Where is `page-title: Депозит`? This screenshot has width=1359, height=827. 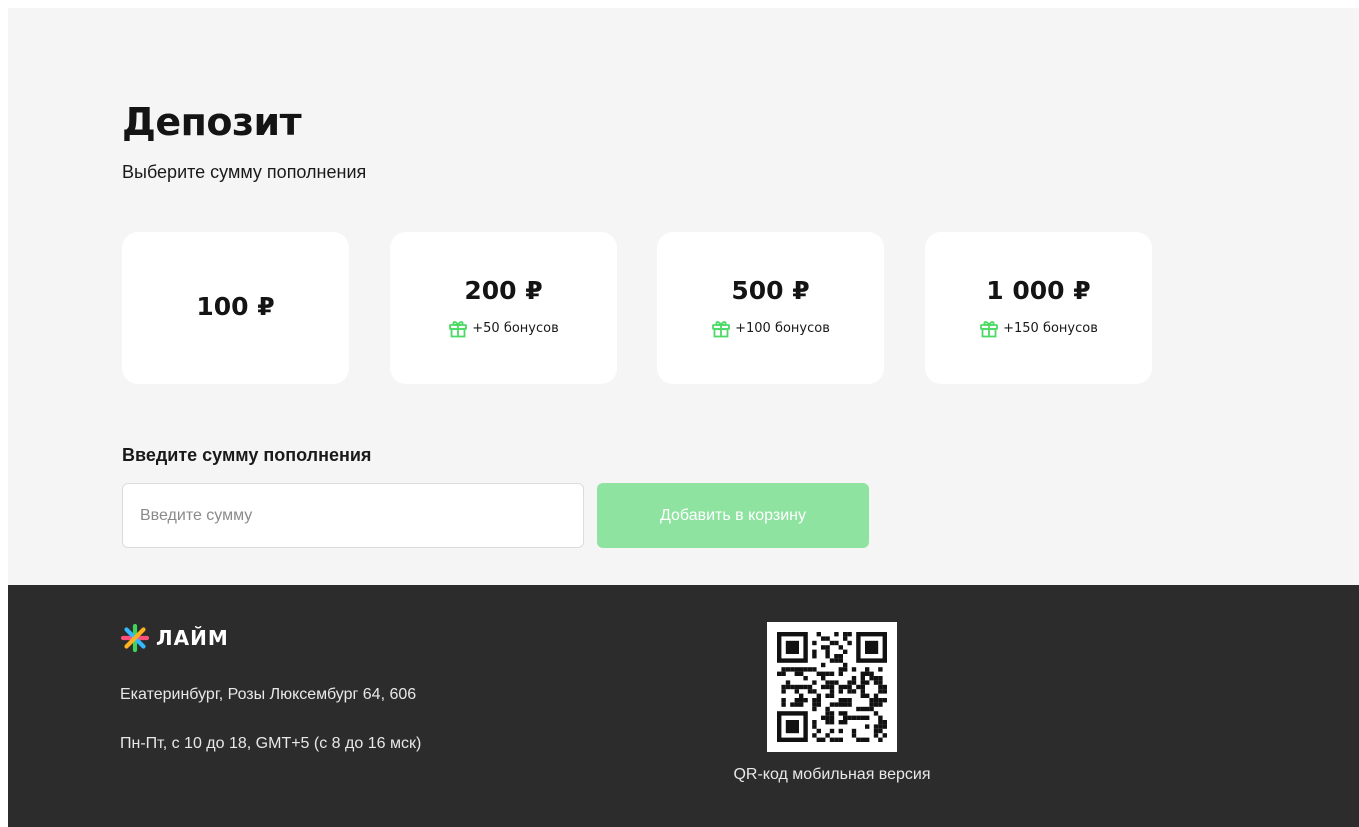 page-title: Депозит is located at coordinates (212, 122).